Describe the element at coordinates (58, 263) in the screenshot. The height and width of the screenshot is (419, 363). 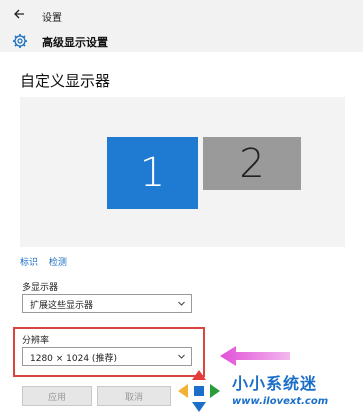
I see `detect-link: 检测` at that location.